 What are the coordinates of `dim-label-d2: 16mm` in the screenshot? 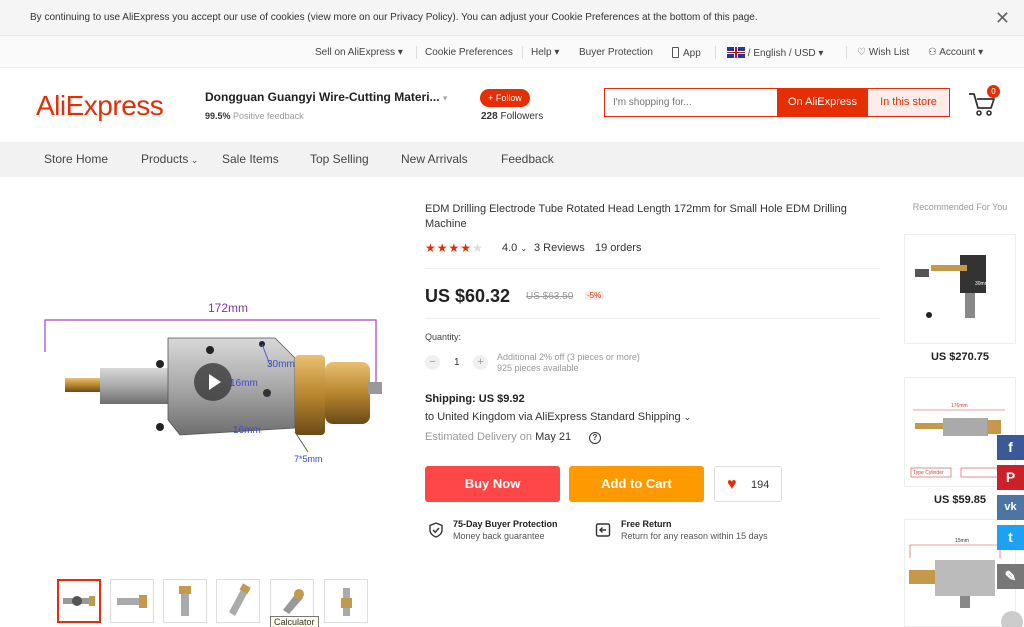 It's located at (244, 383).